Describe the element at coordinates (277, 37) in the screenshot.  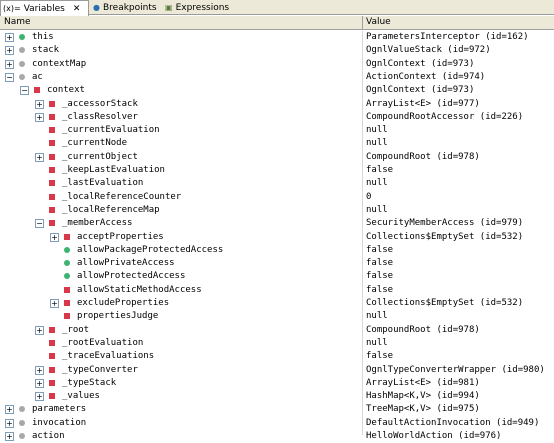
I see `tree-row: + this ParametersInterceptor (id=162)` at that location.